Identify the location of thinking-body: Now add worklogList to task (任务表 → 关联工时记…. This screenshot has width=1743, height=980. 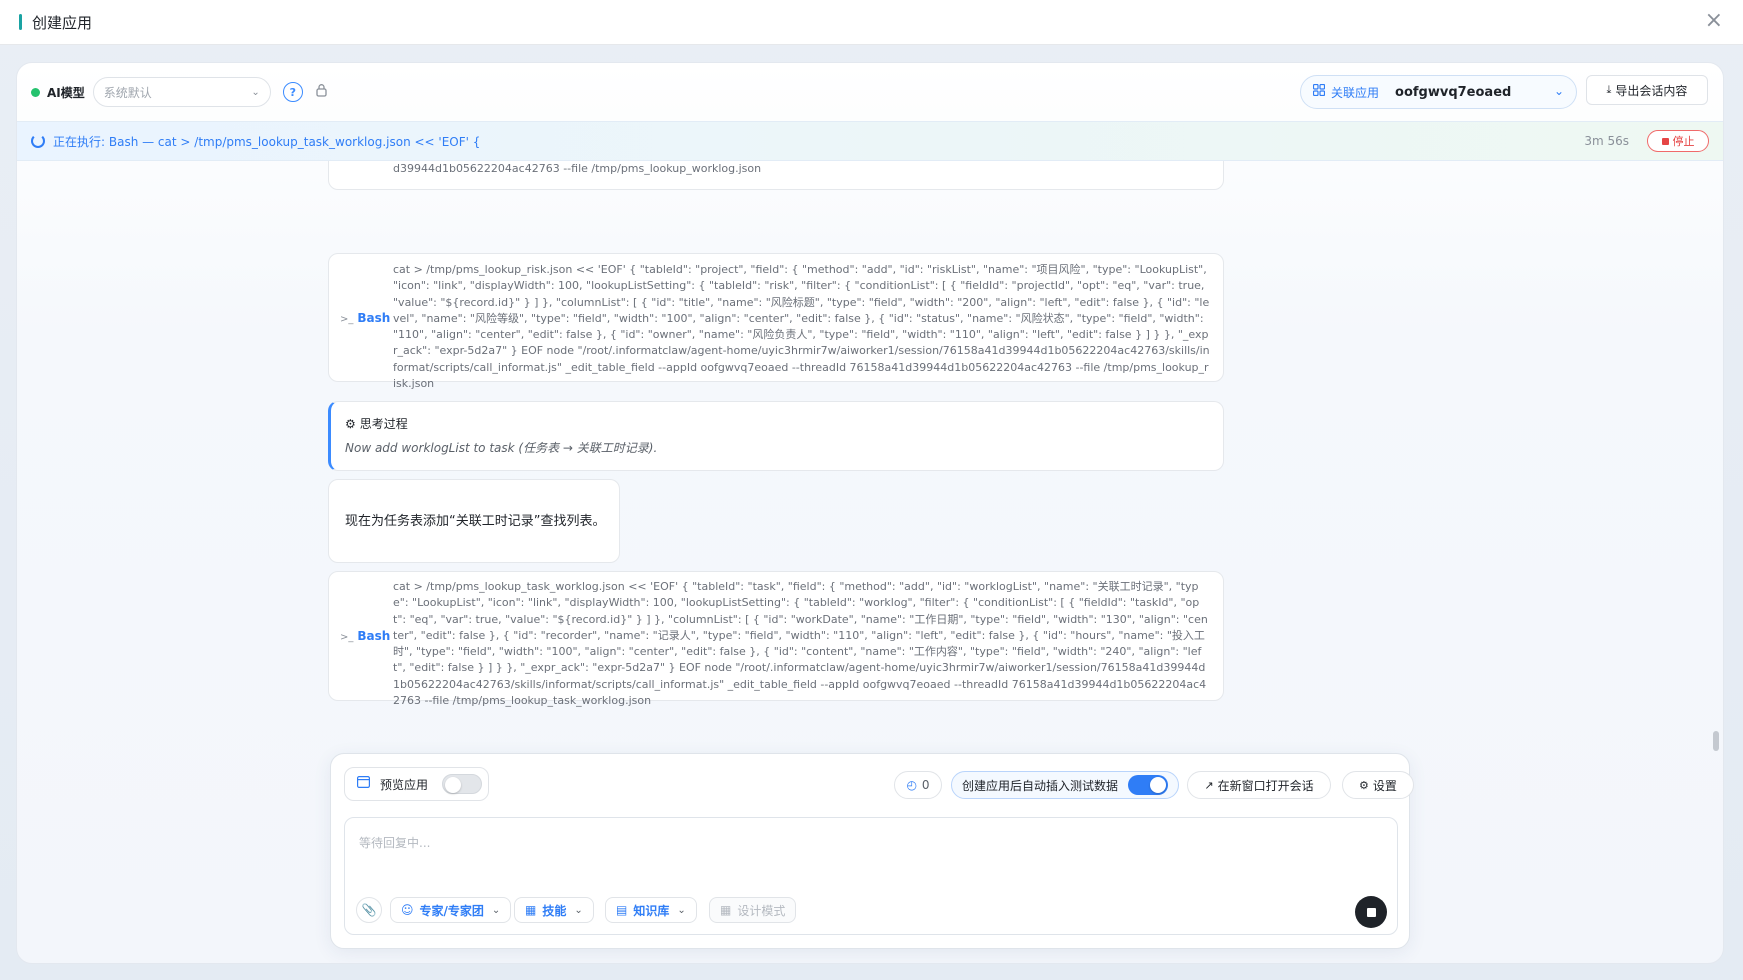
(501, 448).